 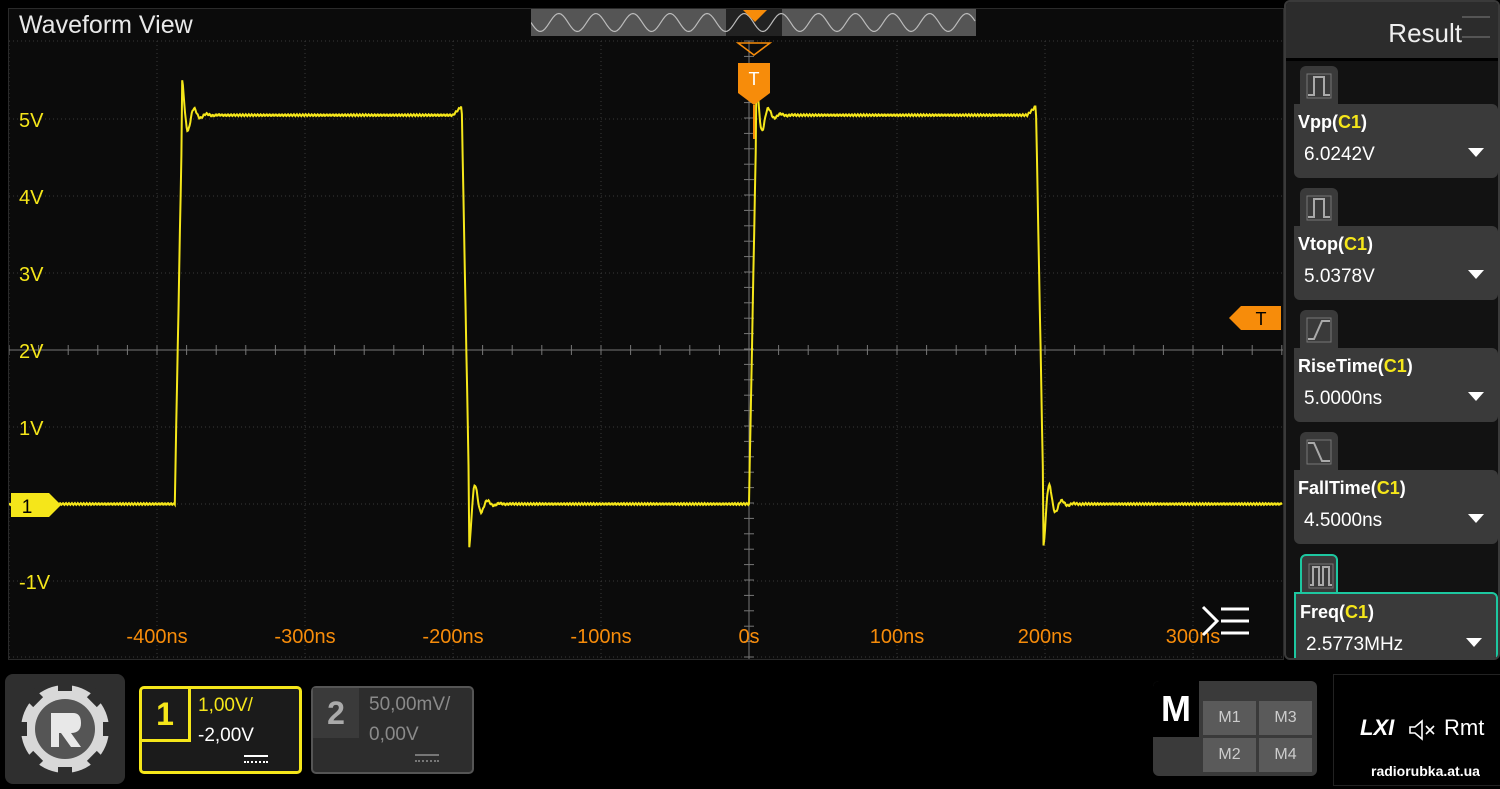 What do you see at coordinates (106, 25) in the screenshot?
I see `waveform-view-title: Waveform View` at bounding box center [106, 25].